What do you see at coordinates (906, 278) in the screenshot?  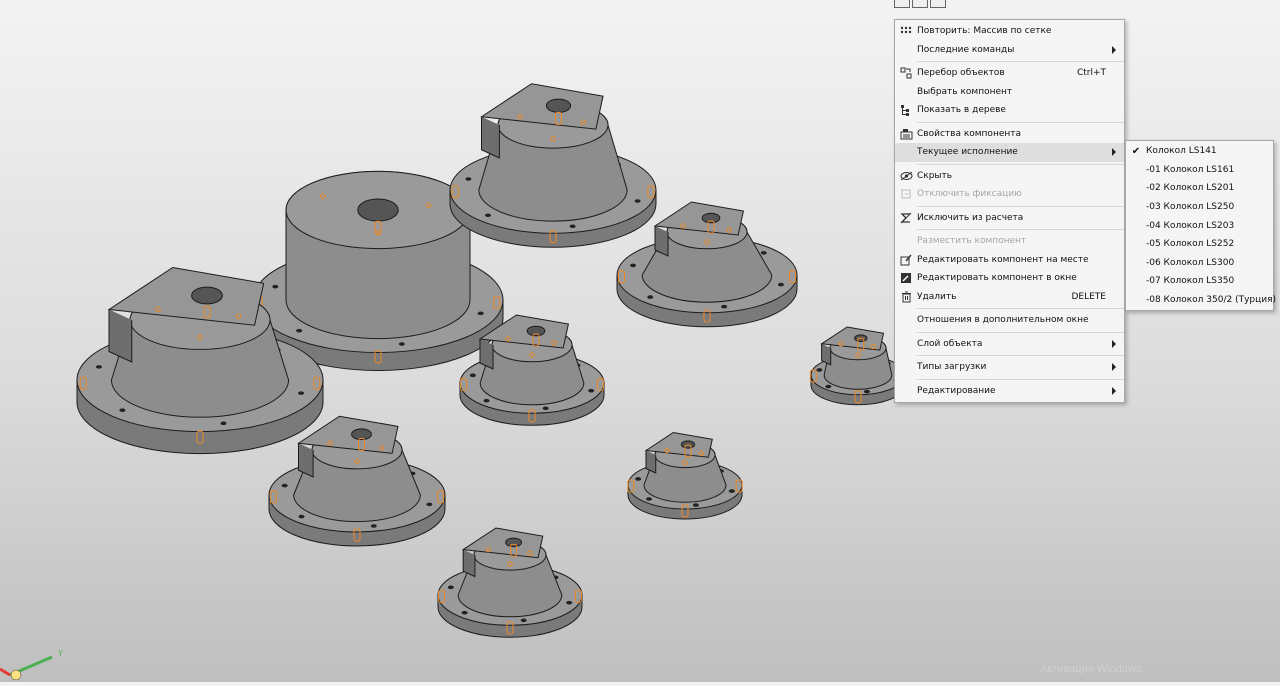 I see `edit-in-window-icon` at bounding box center [906, 278].